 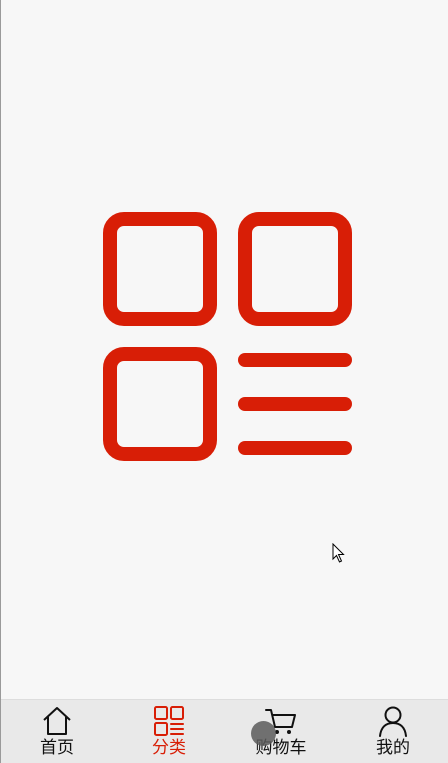 I want to click on mouse-pointer-icon, so click(x=338, y=553).